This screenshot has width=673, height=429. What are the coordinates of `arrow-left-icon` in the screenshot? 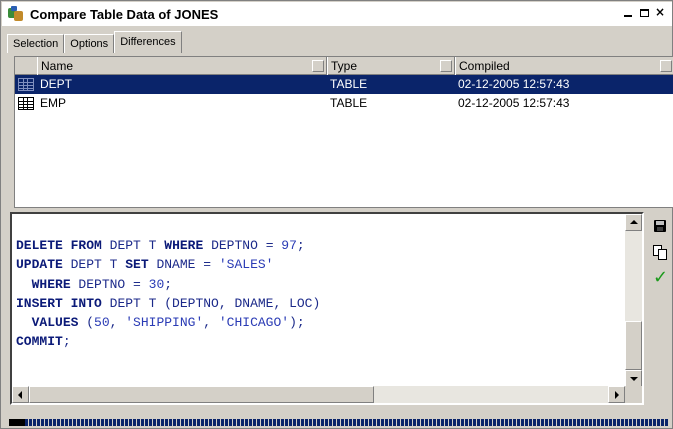 It's located at (20, 395).